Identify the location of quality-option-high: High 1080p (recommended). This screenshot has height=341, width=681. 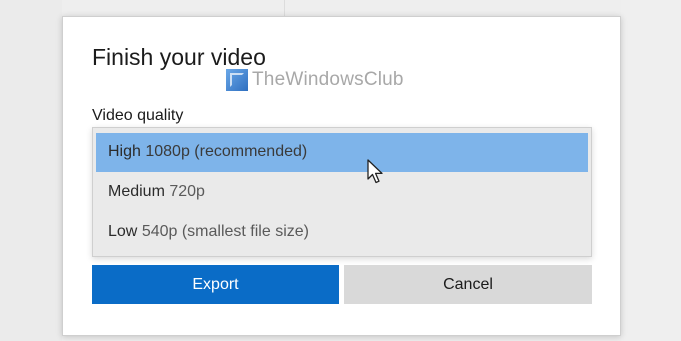
(342, 152).